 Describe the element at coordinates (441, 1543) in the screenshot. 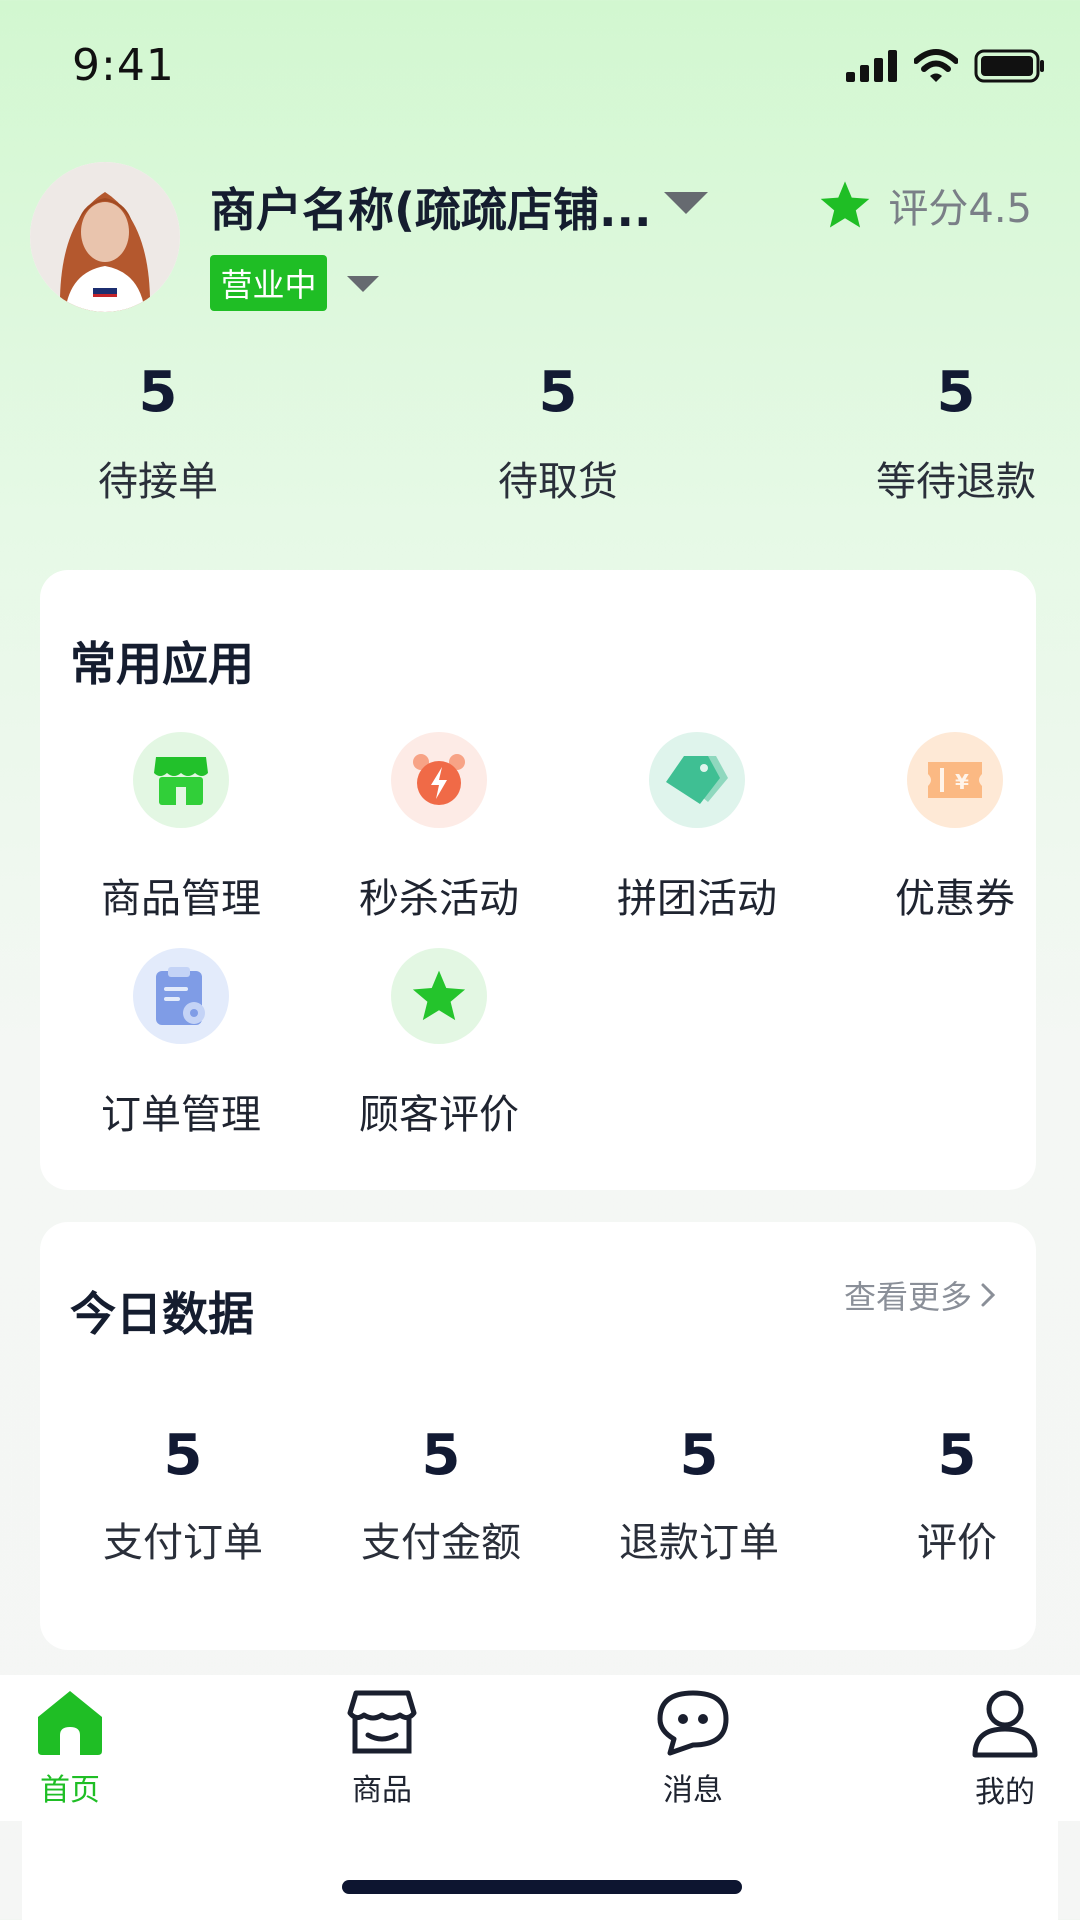

I see `stat-label: 支付金额` at that location.